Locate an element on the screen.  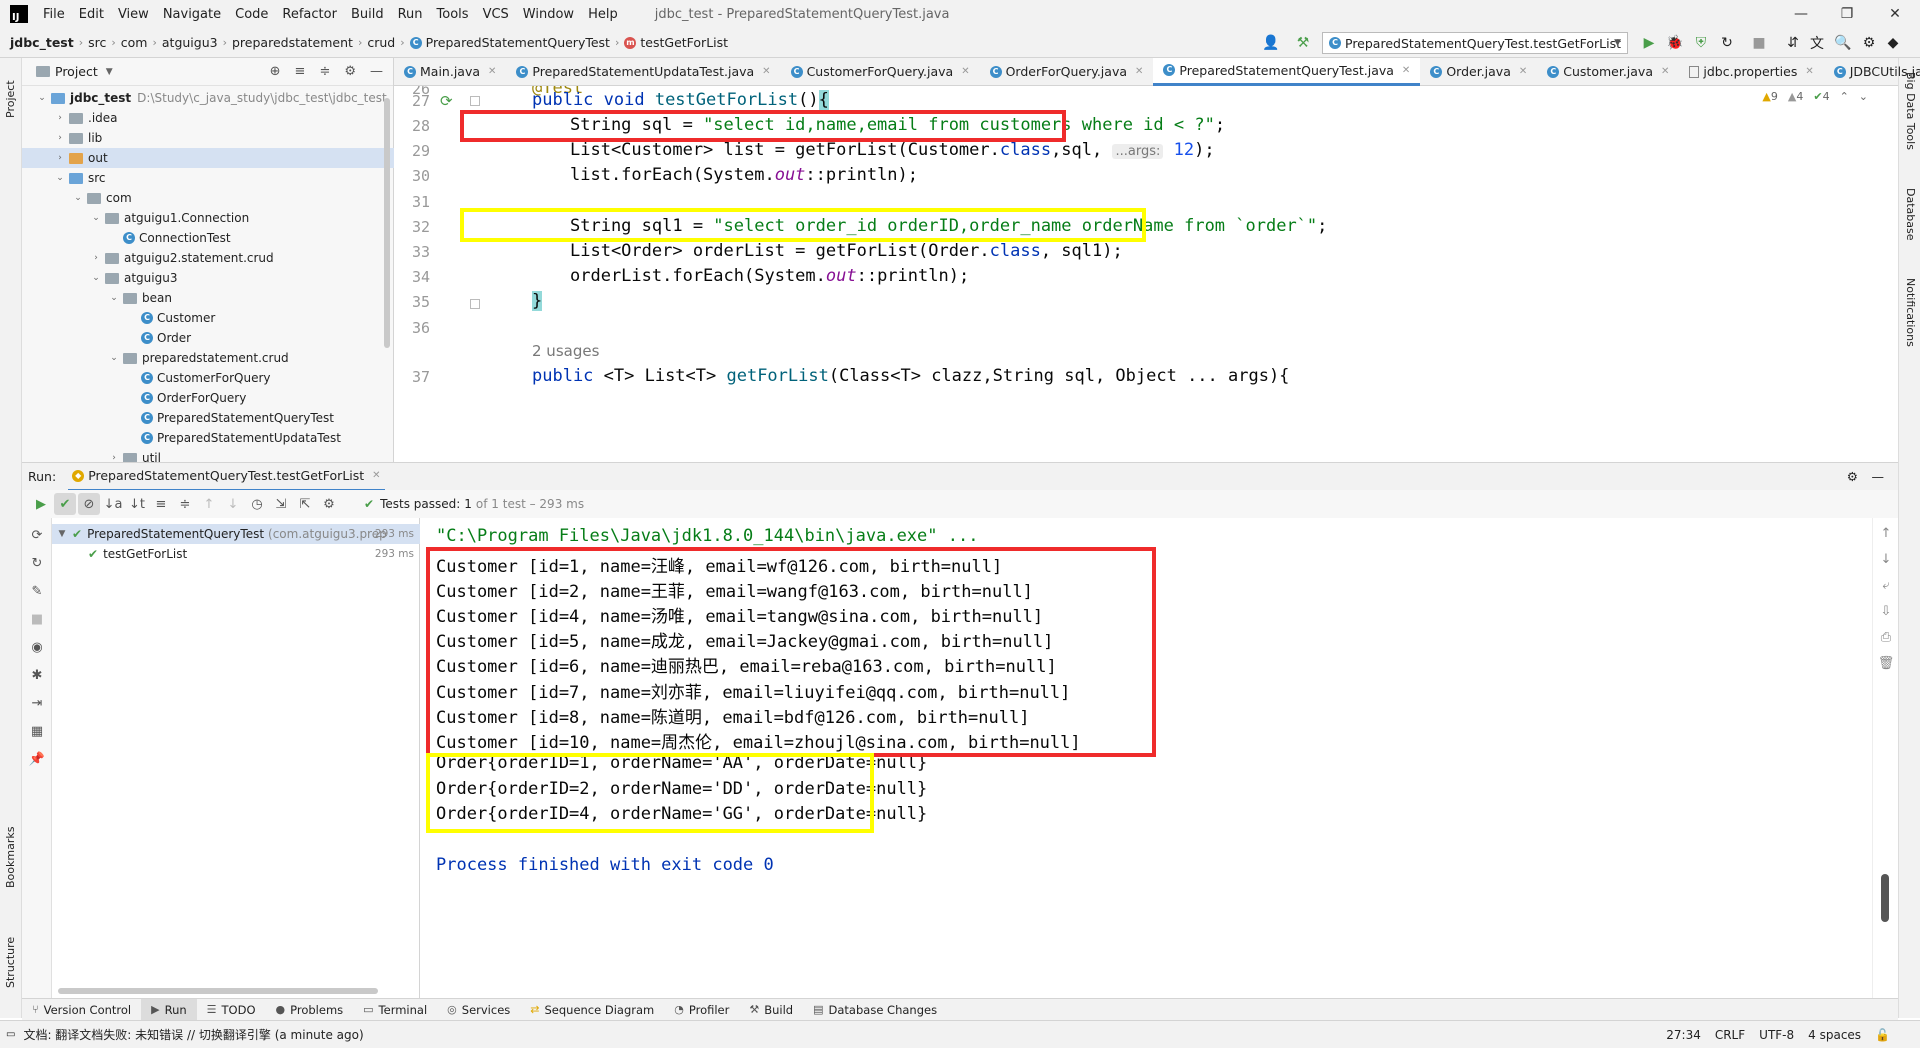
menu-file: File is located at coordinates (54, 14).